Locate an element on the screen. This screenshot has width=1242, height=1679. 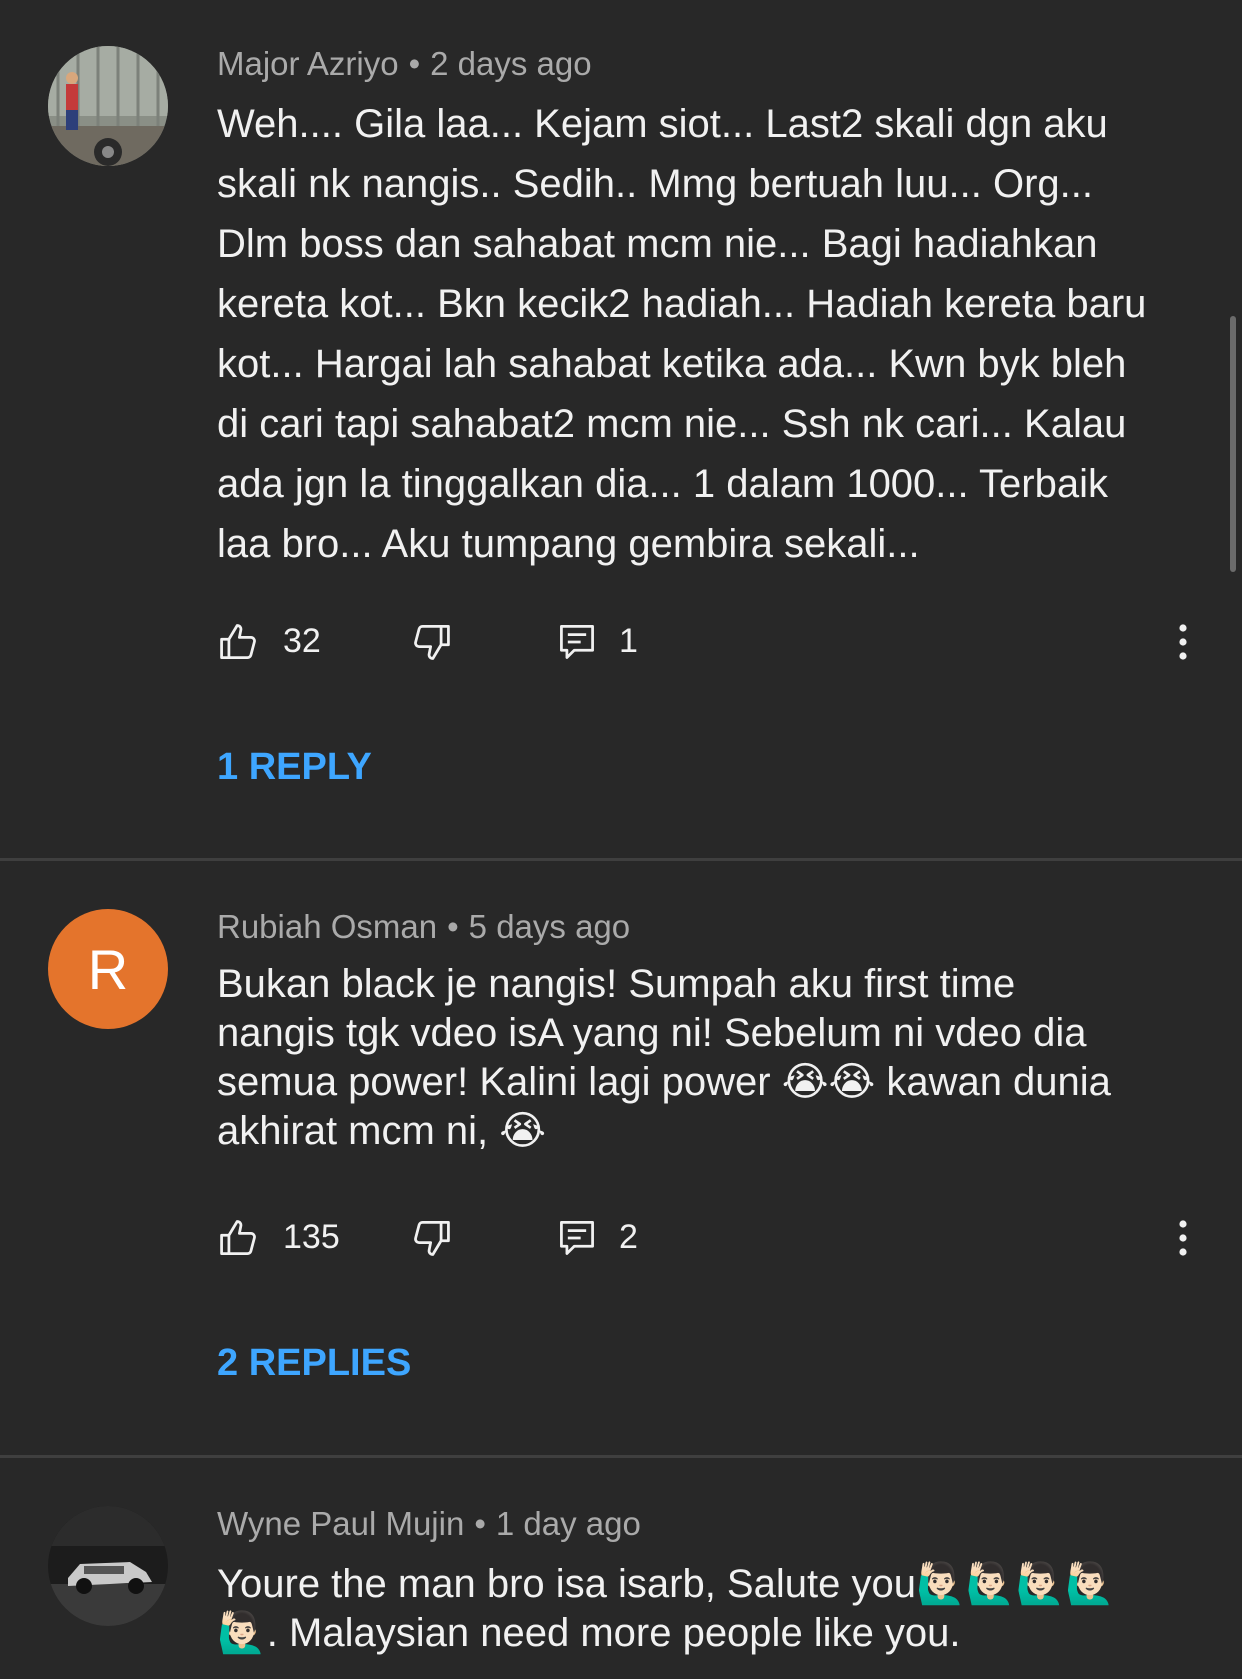
like-count: 135 is located at coordinates (311, 1237).